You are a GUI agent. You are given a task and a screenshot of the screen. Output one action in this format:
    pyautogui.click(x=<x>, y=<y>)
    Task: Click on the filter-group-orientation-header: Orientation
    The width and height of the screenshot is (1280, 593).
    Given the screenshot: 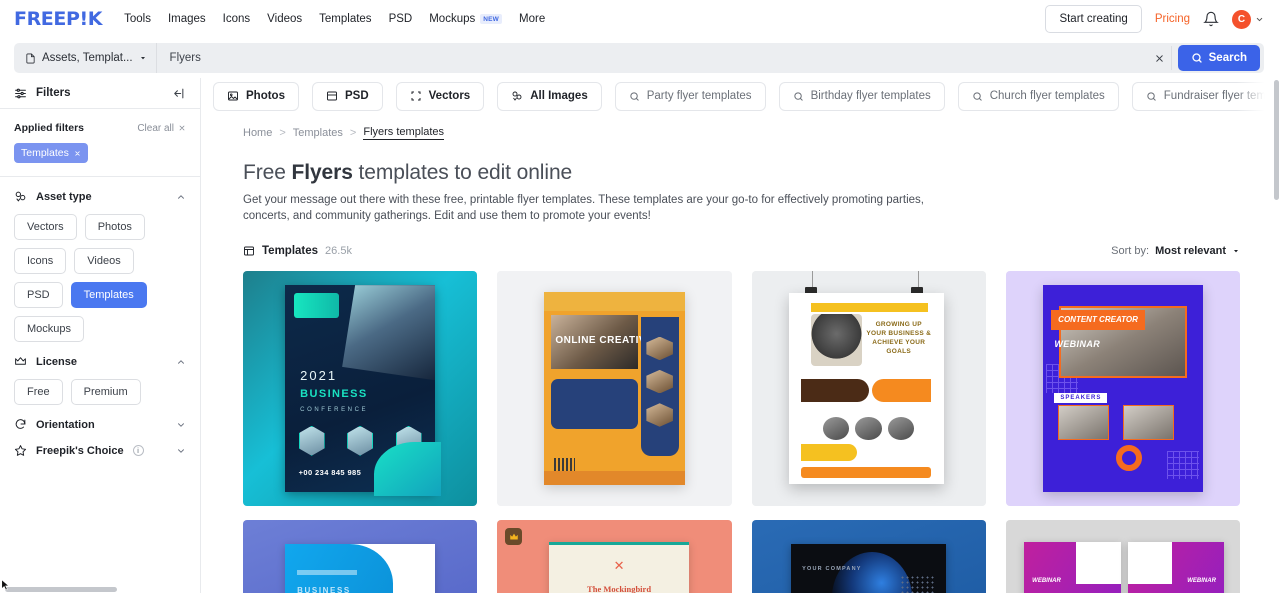 What is the action you would take?
    pyautogui.click(x=100, y=424)
    